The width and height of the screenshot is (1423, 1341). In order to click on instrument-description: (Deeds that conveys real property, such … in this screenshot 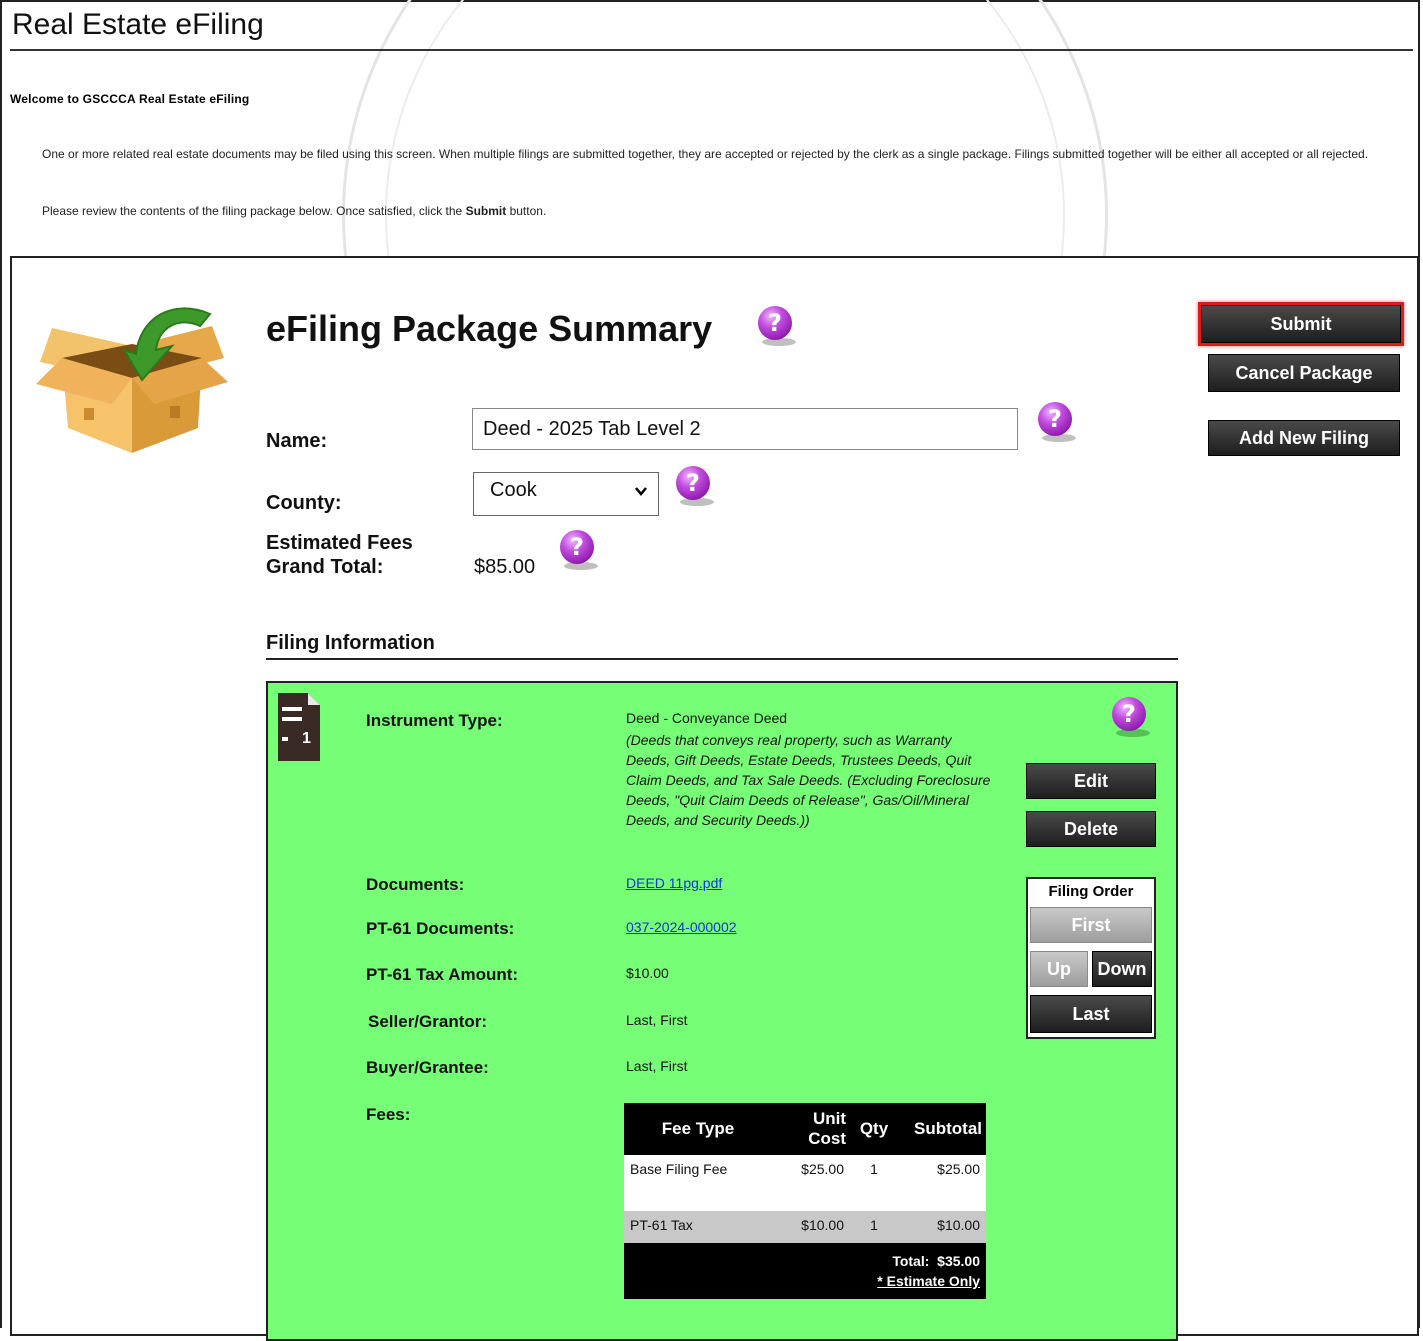, I will do `click(808, 780)`.